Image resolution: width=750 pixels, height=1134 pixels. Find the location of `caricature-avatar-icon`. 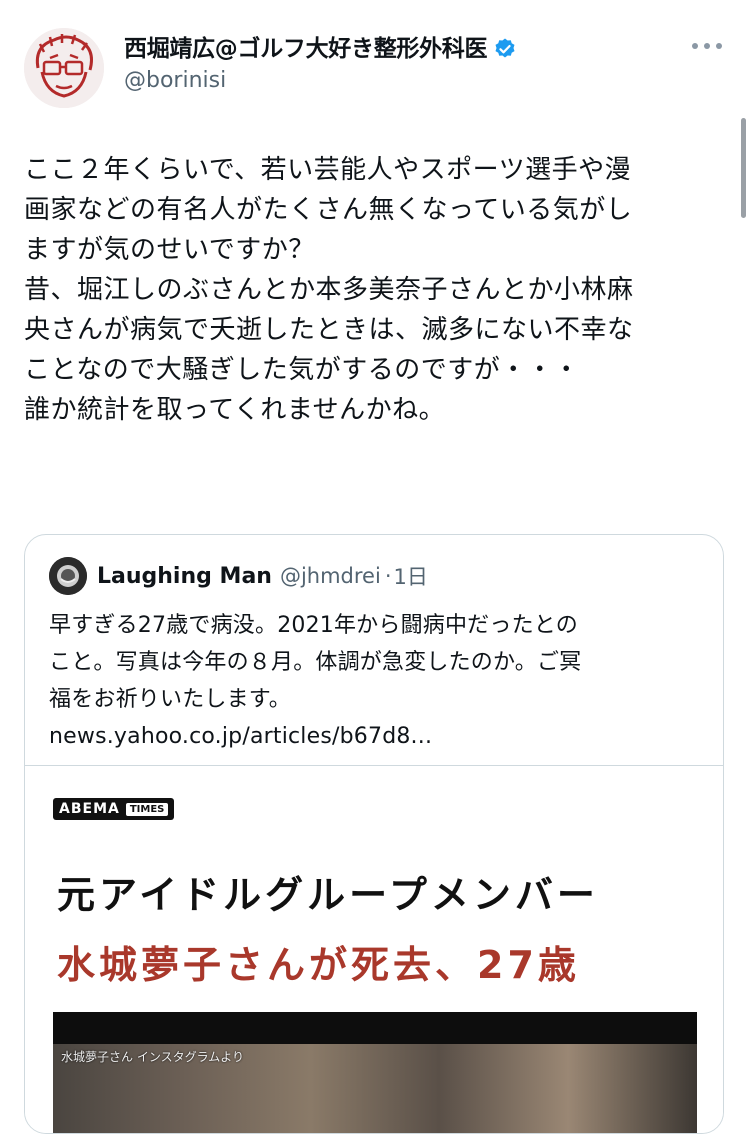

caricature-avatar-icon is located at coordinates (64, 68).